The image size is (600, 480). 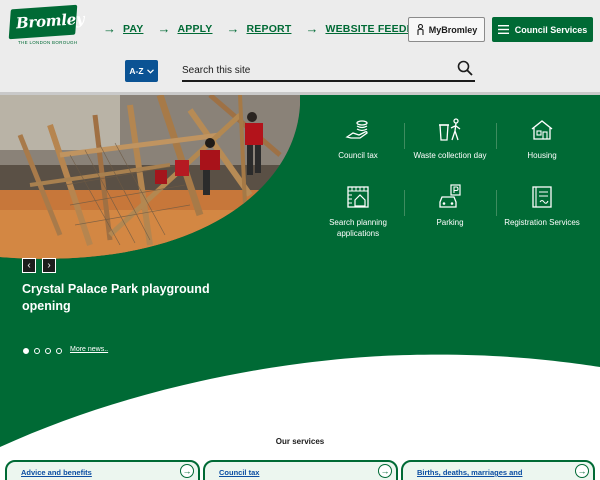 I want to click on chevron-right-icon: ›, so click(x=49, y=265).